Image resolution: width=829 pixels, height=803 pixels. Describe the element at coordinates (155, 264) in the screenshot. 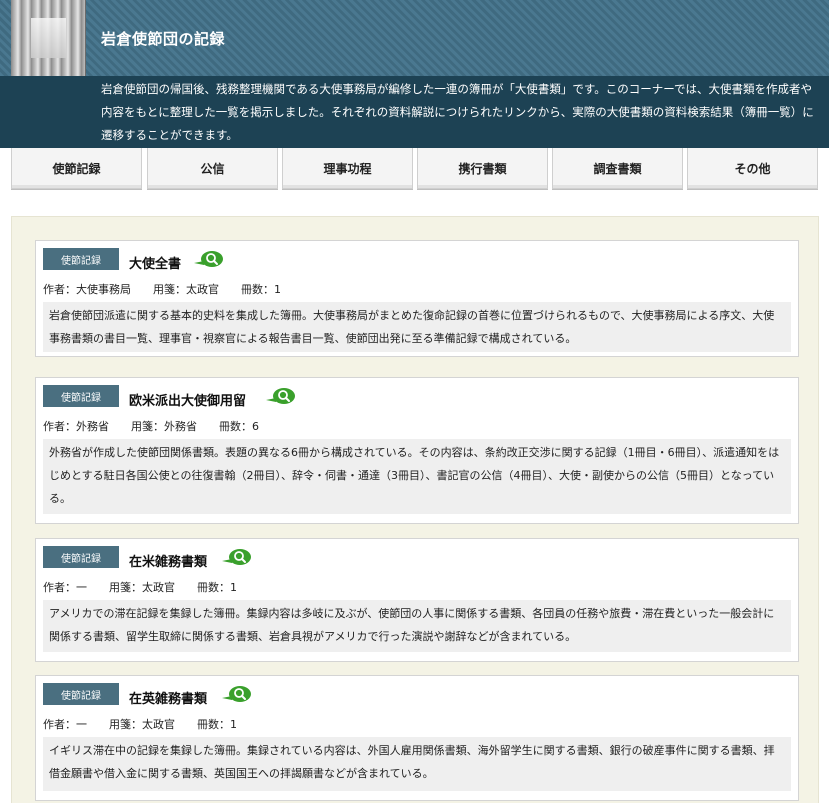

I see `record-title: 大使全書` at that location.